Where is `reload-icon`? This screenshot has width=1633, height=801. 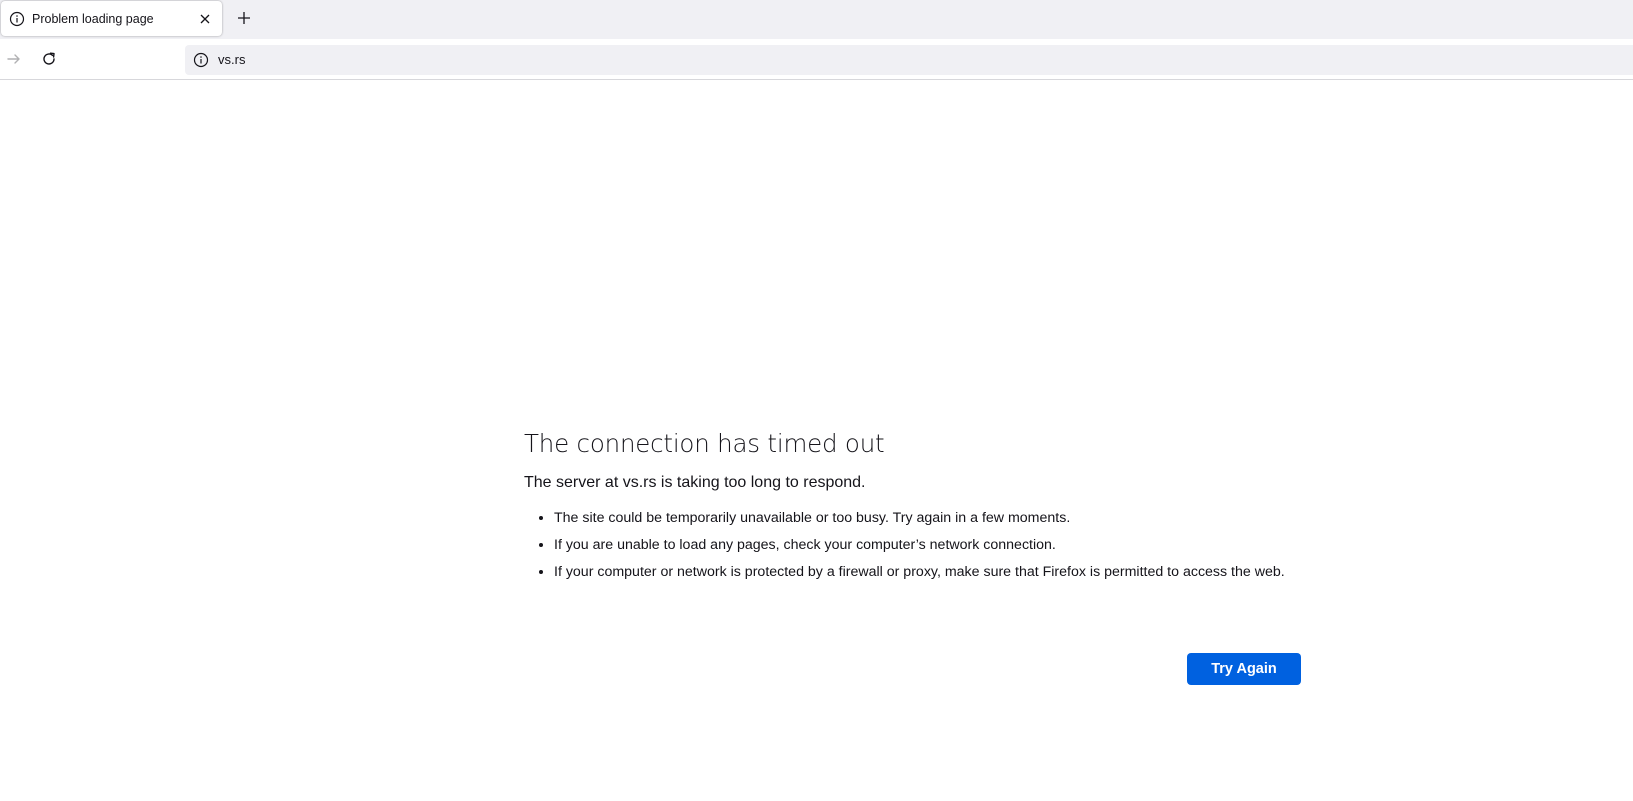 reload-icon is located at coordinates (49, 59).